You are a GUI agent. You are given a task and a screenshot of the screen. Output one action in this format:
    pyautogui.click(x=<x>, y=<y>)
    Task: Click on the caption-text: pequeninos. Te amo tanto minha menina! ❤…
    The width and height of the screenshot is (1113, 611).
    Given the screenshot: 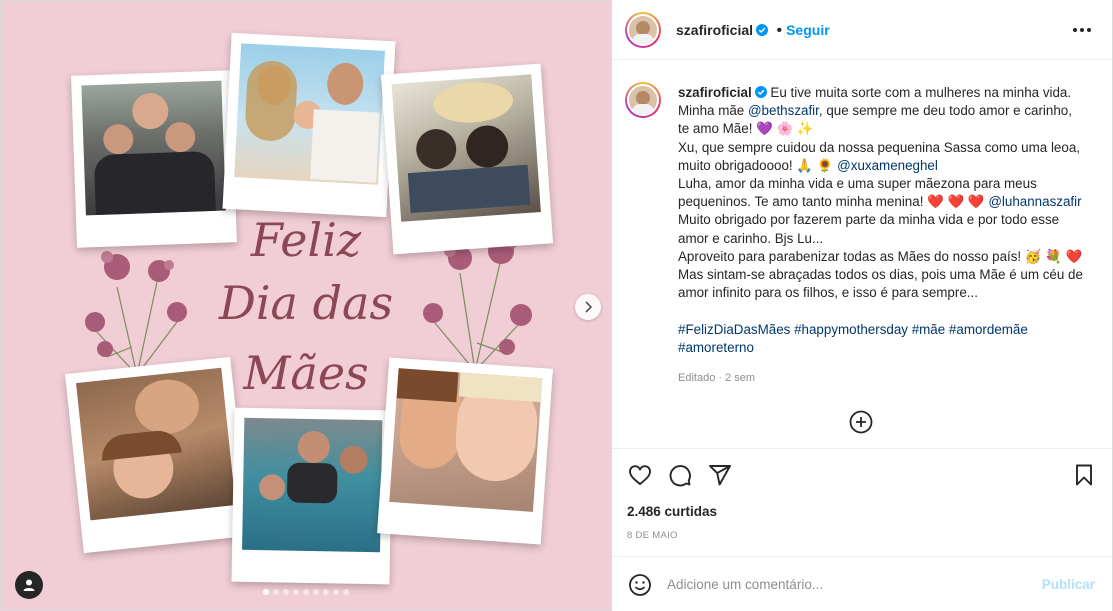 What is the action you would take?
    pyautogui.click(x=833, y=202)
    